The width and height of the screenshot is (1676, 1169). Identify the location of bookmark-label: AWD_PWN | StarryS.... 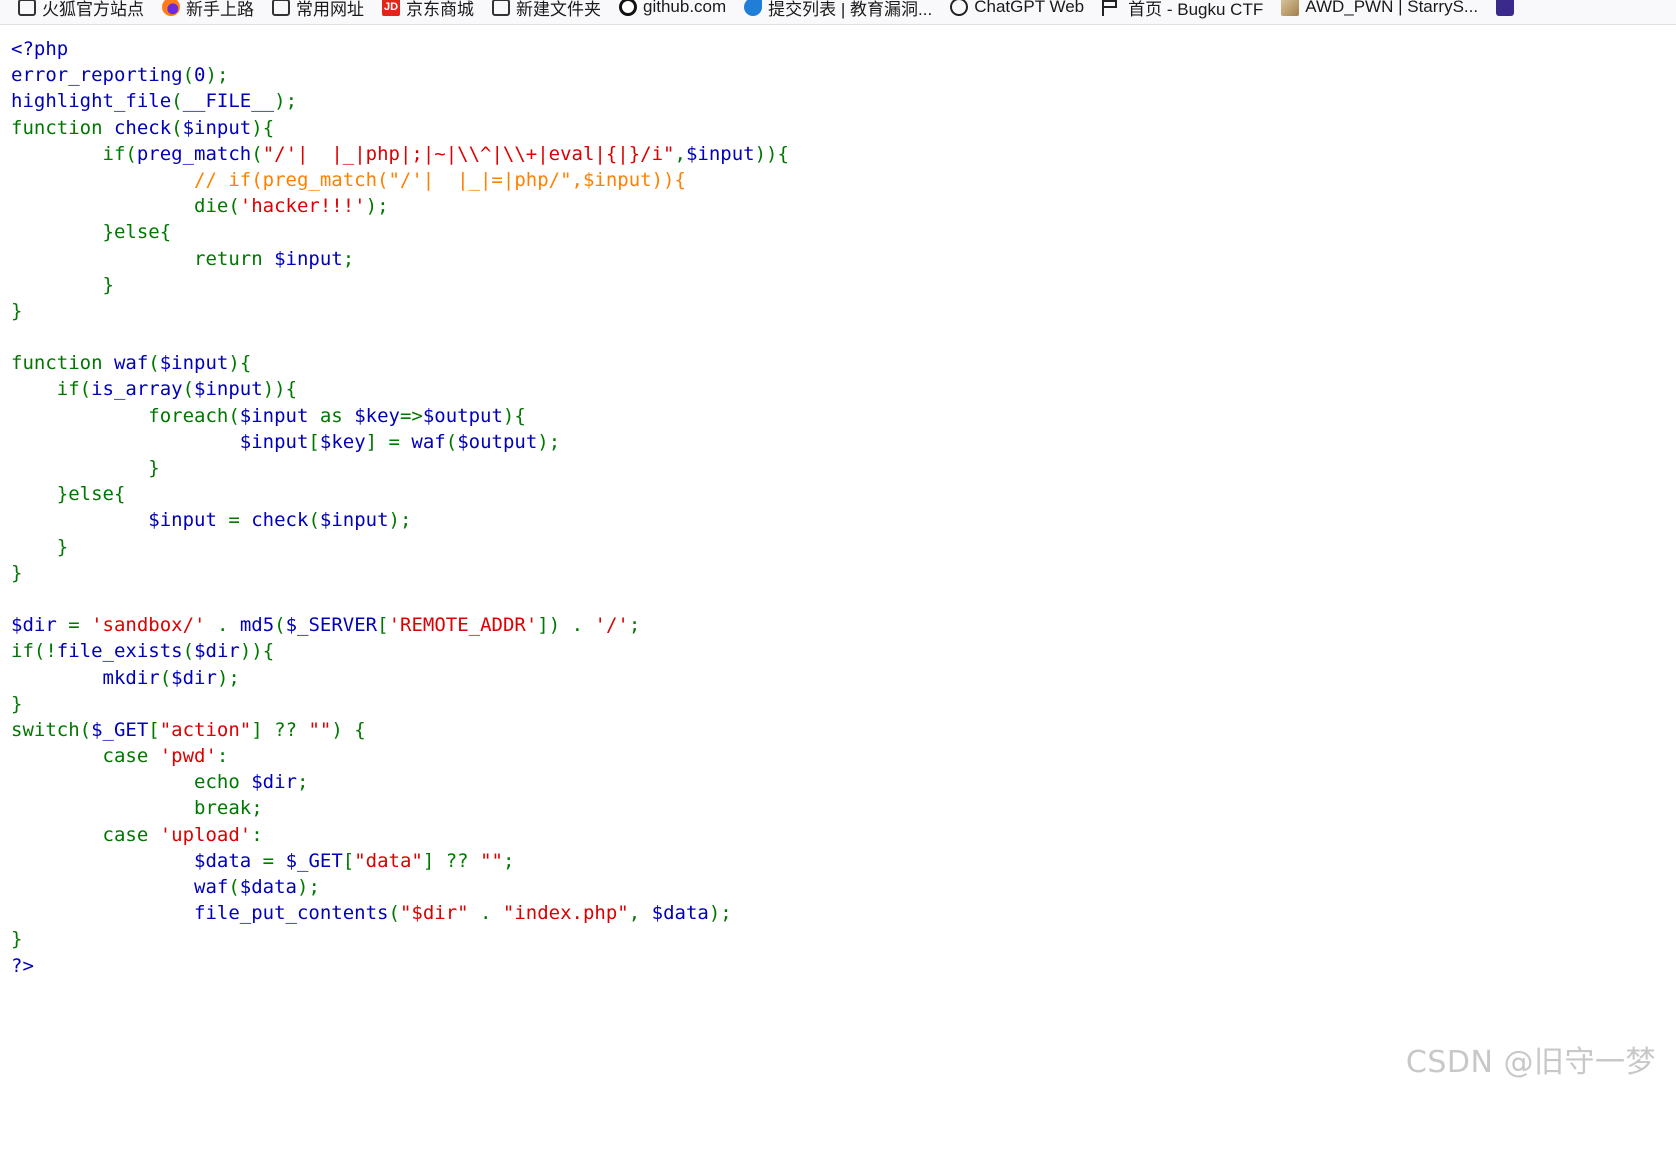
(1392, 8).